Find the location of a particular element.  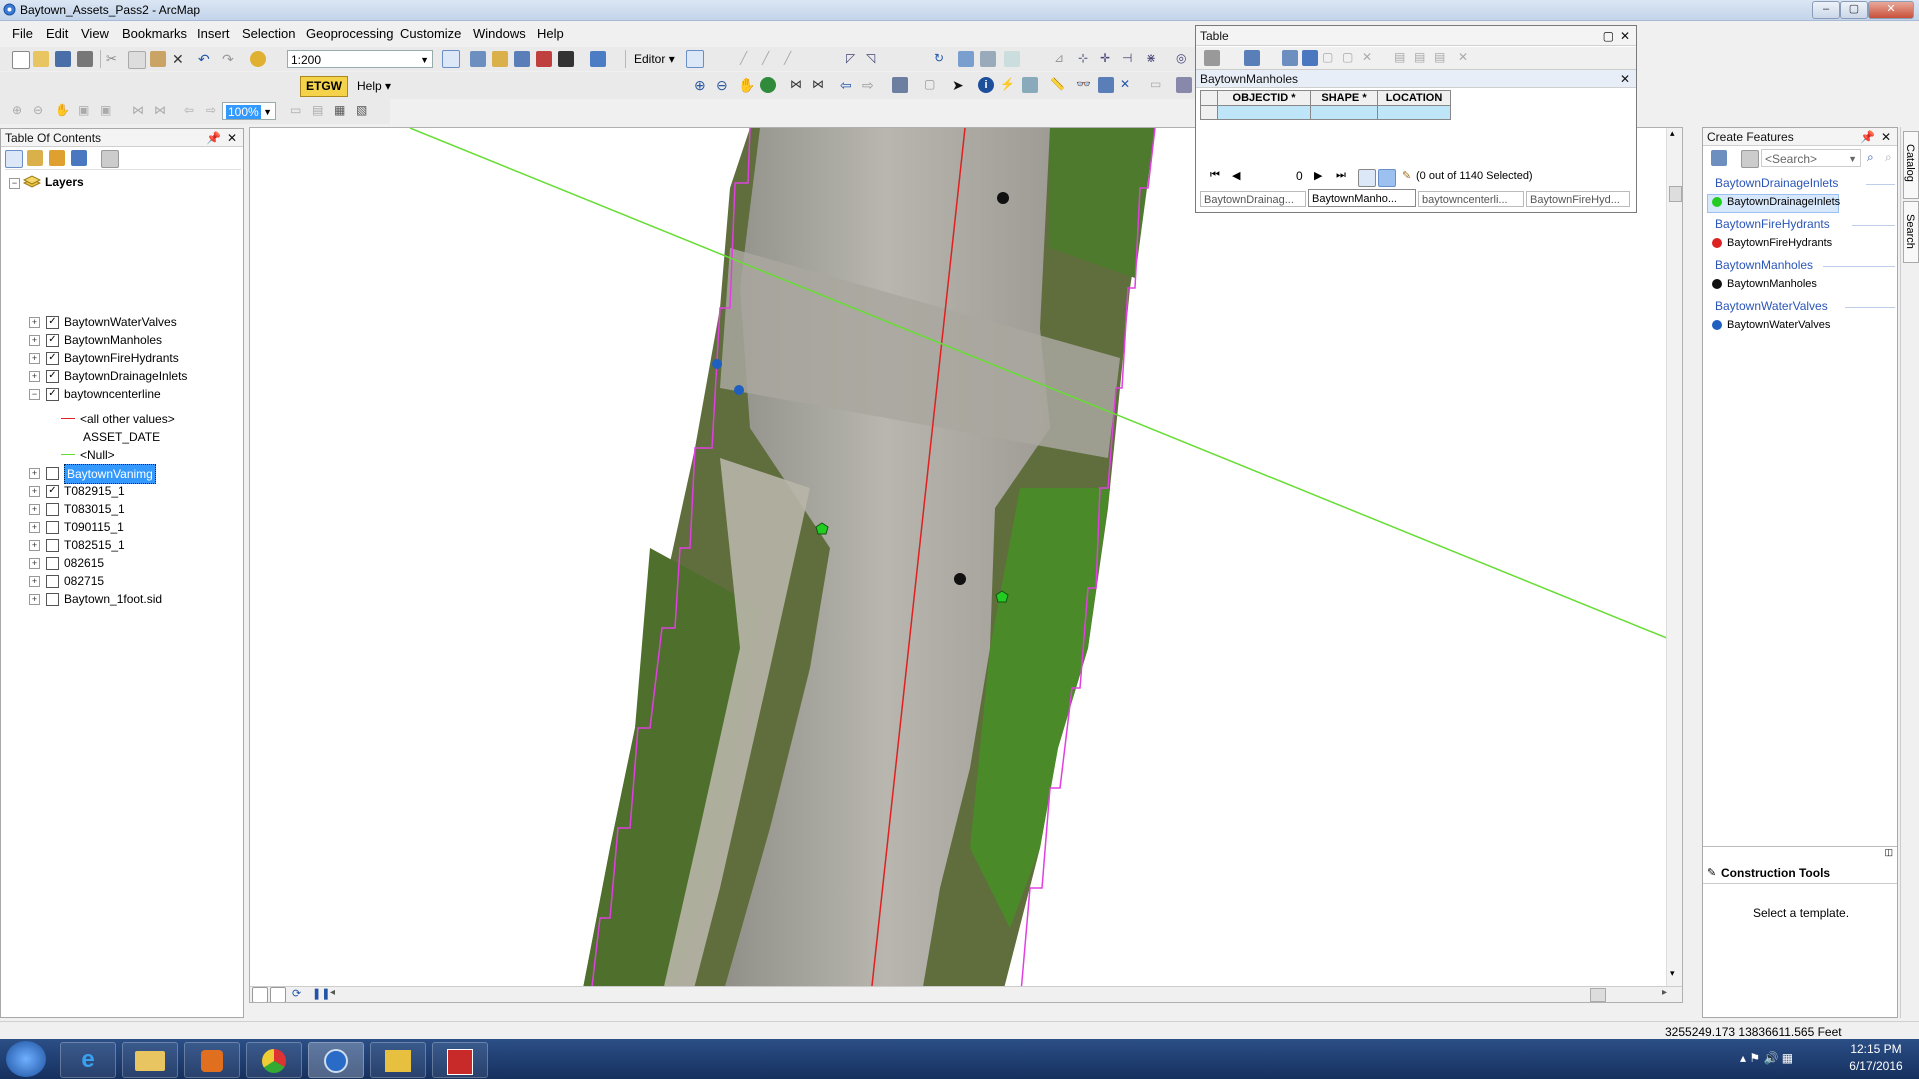

editor-toolbar-icon is located at coordinates (451, 59).